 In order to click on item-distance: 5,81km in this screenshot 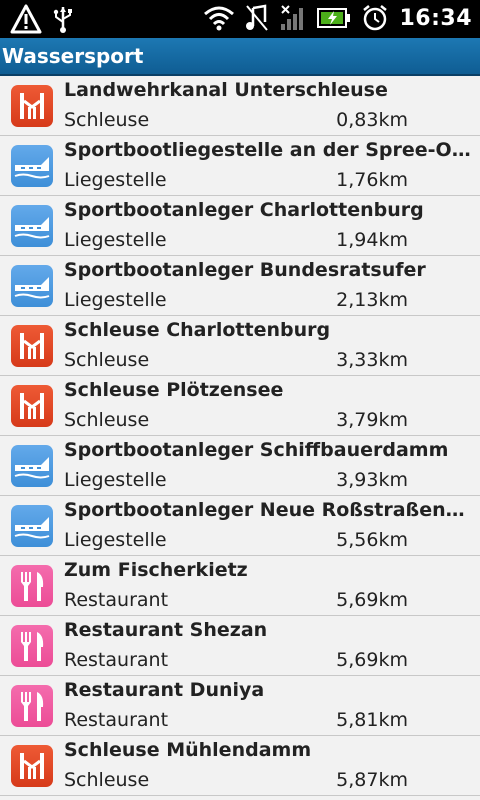, I will do `click(372, 720)`.